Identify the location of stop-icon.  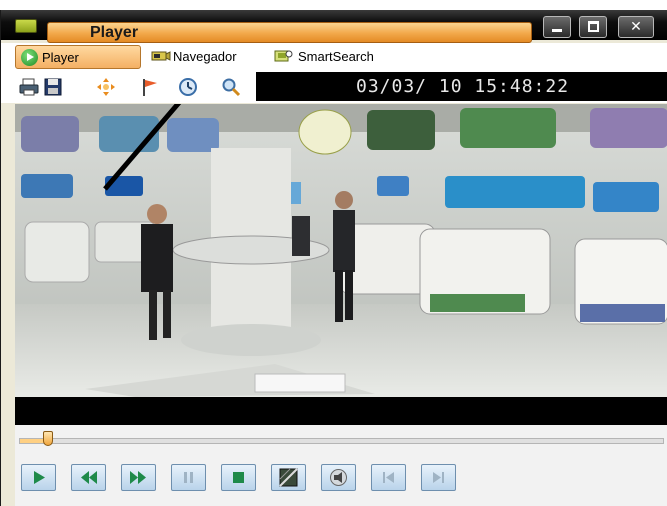
(238, 477).